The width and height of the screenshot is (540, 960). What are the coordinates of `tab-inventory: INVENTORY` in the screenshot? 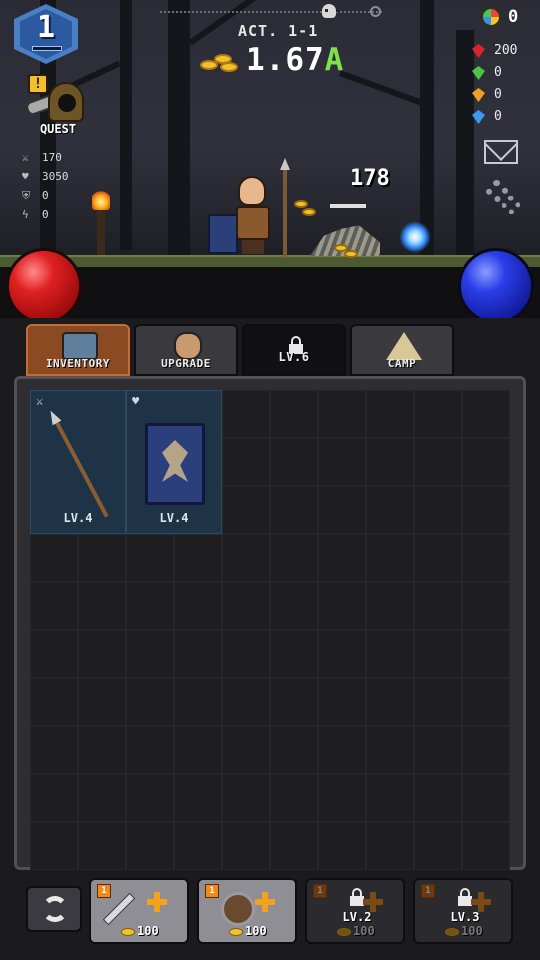 It's located at (78, 350).